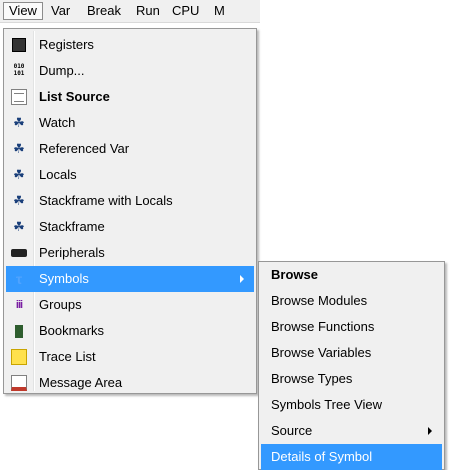  Describe the element at coordinates (72, 330) in the screenshot. I see `menu-item-label: Bookmarks` at that location.